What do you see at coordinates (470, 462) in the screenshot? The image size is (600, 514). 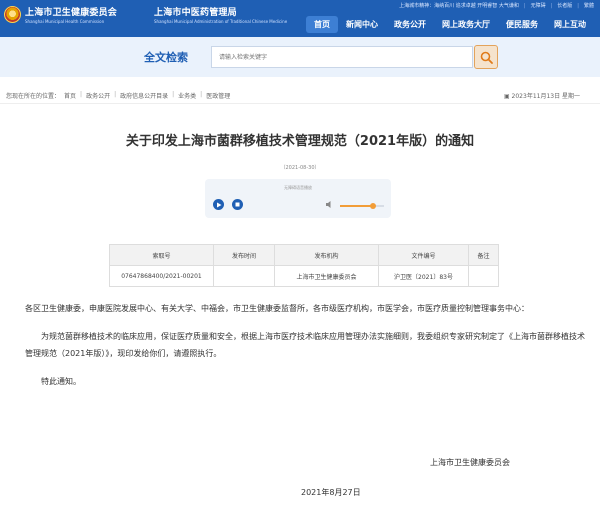 I see `signature: 上海市卫生健康委员会` at bounding box center [470, 462].